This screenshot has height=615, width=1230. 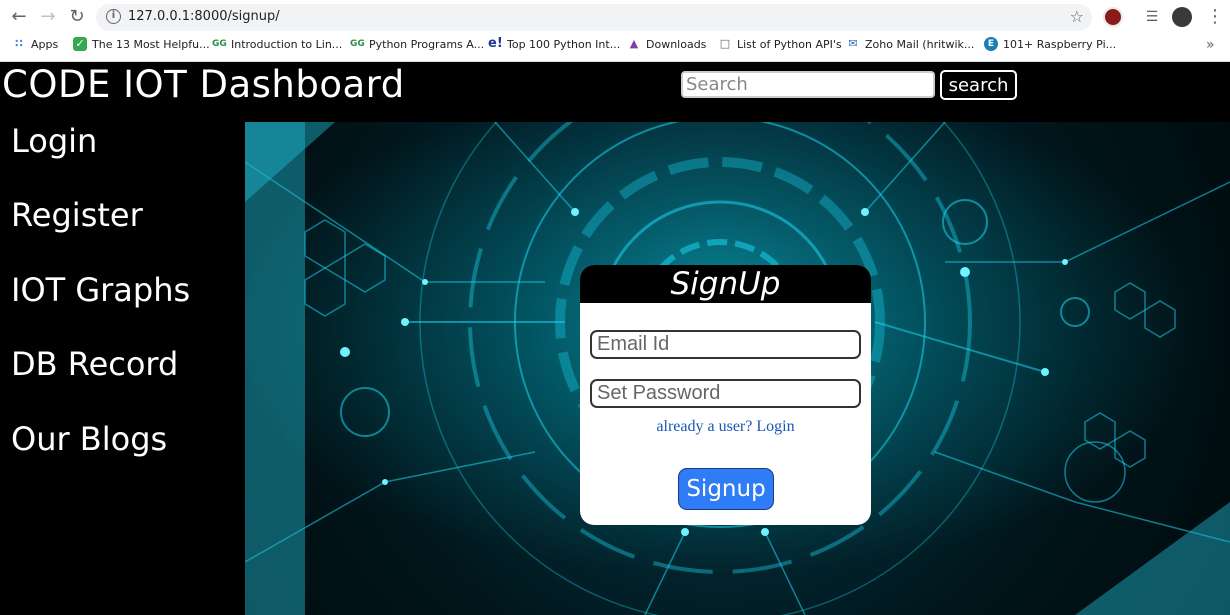 What do you see at coordinates (1182, 17) in the screenshot?
I see `profile-avatar` at bounding box center [1182, 17].